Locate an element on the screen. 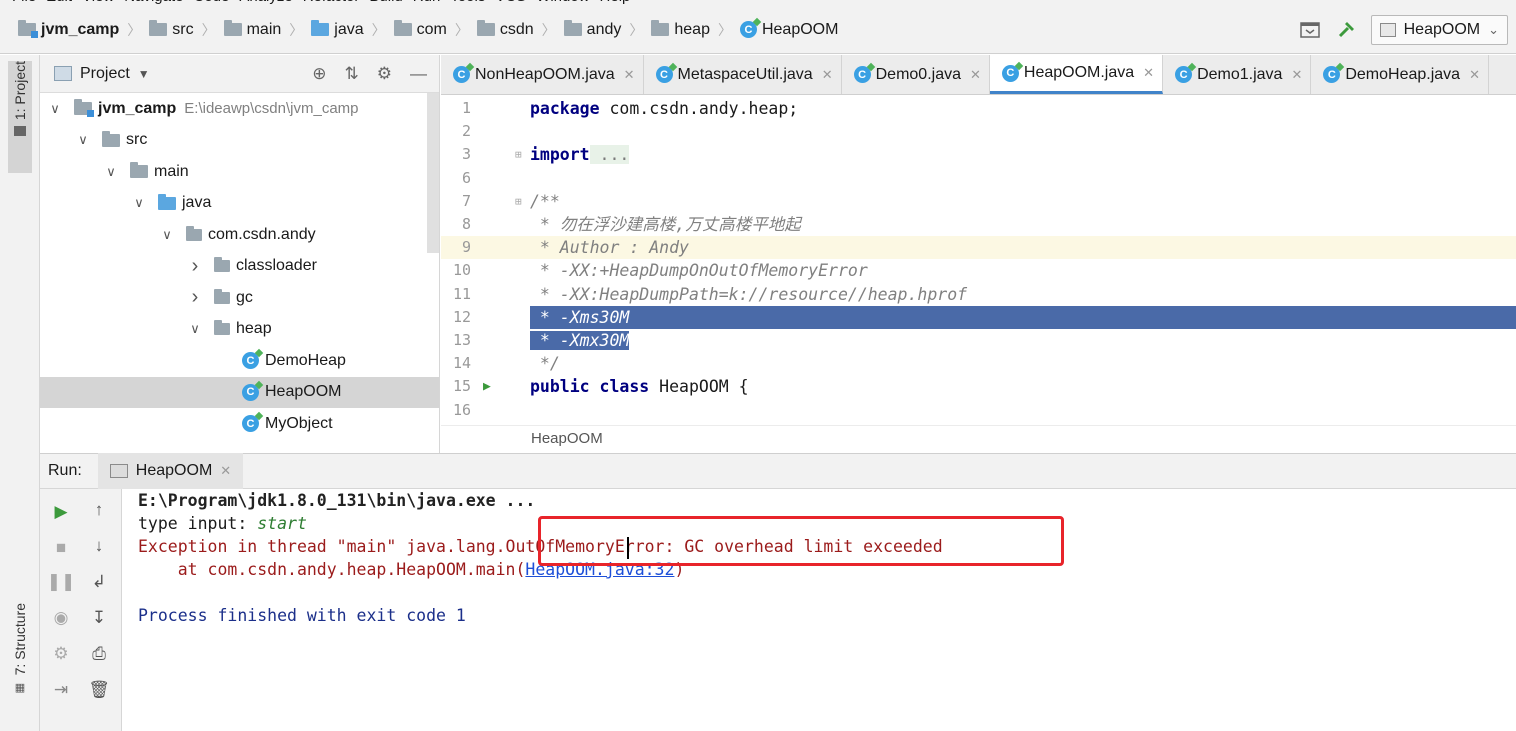 The image size is (1516, 731). editor-tab: C MetaspaceUtil.java ✕ is located at coordinates (743, 74).